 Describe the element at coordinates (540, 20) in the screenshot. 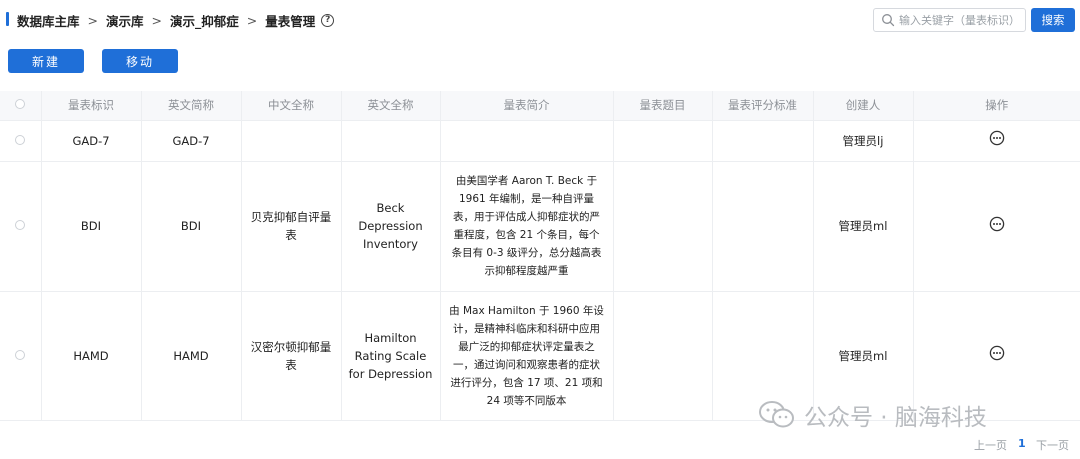

I see `top-bar: 数据库主库 > 演示库 > 演示_抑郁症 > 量表管理 ? 搜索` at that location.